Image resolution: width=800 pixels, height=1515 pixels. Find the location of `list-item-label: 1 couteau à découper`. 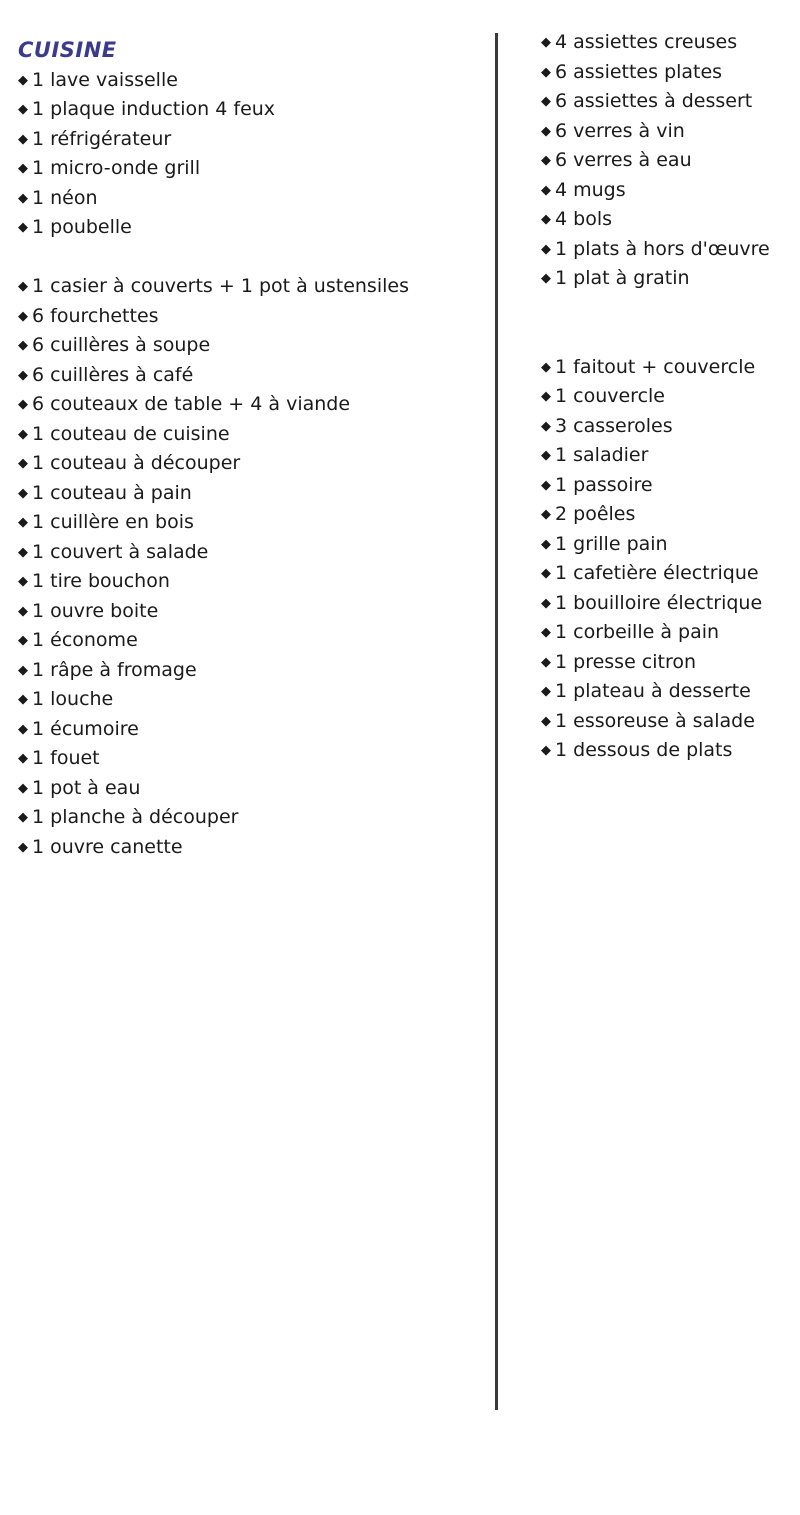

list-item-label: 1 couteau à découper is located at coordinates (136, 463).